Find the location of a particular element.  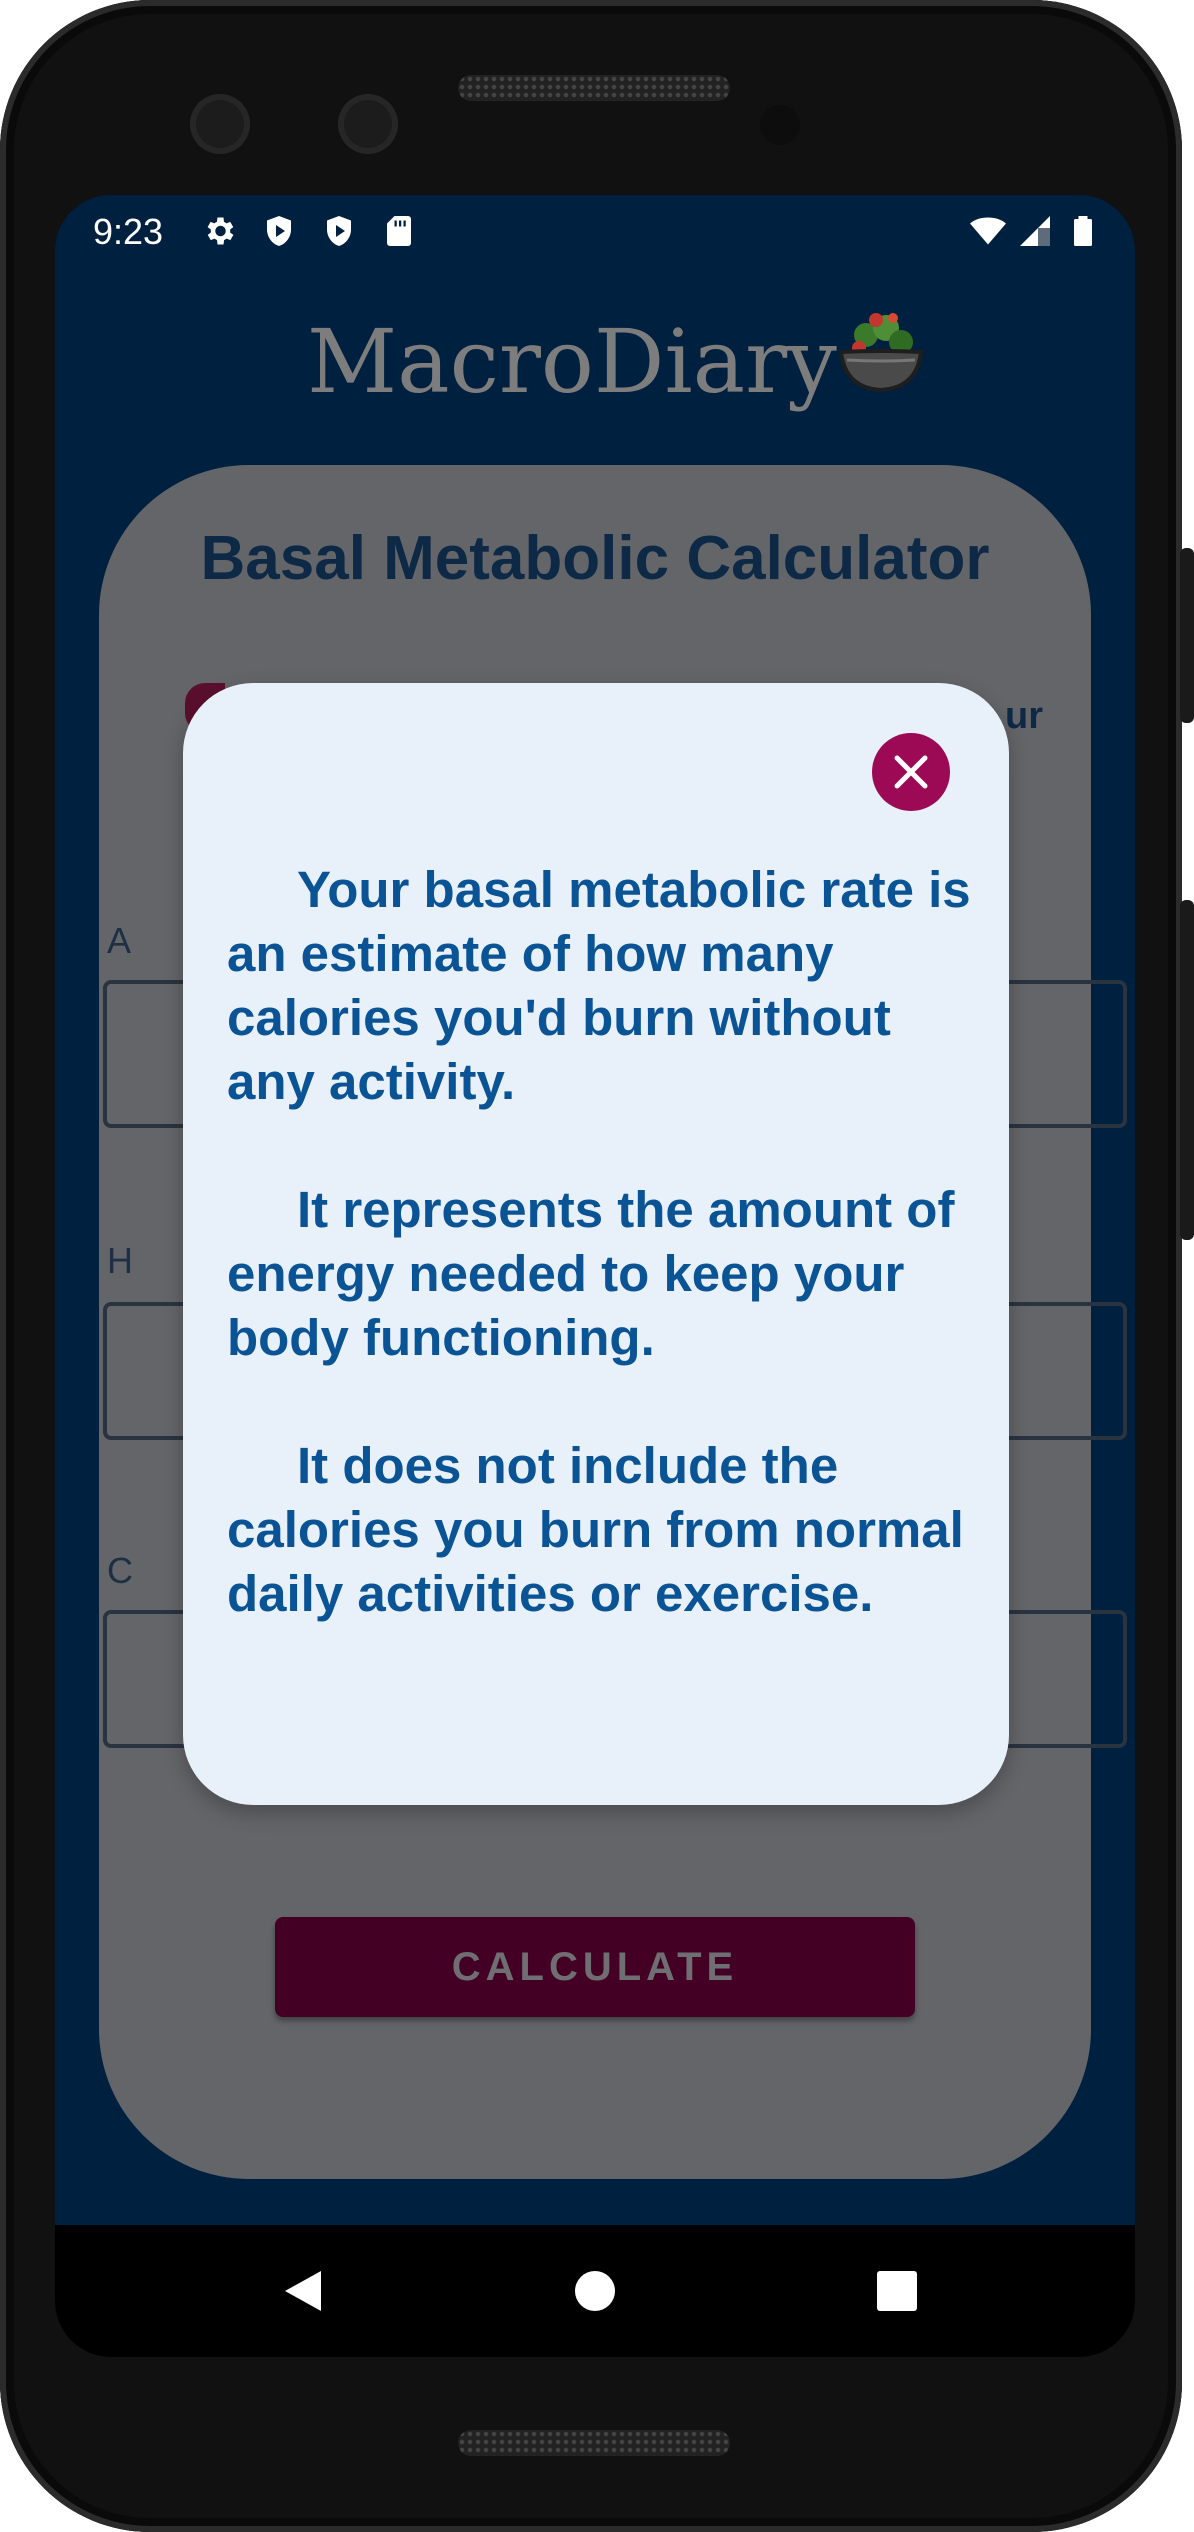

front-camera-right is located at coordinates (368, 124).